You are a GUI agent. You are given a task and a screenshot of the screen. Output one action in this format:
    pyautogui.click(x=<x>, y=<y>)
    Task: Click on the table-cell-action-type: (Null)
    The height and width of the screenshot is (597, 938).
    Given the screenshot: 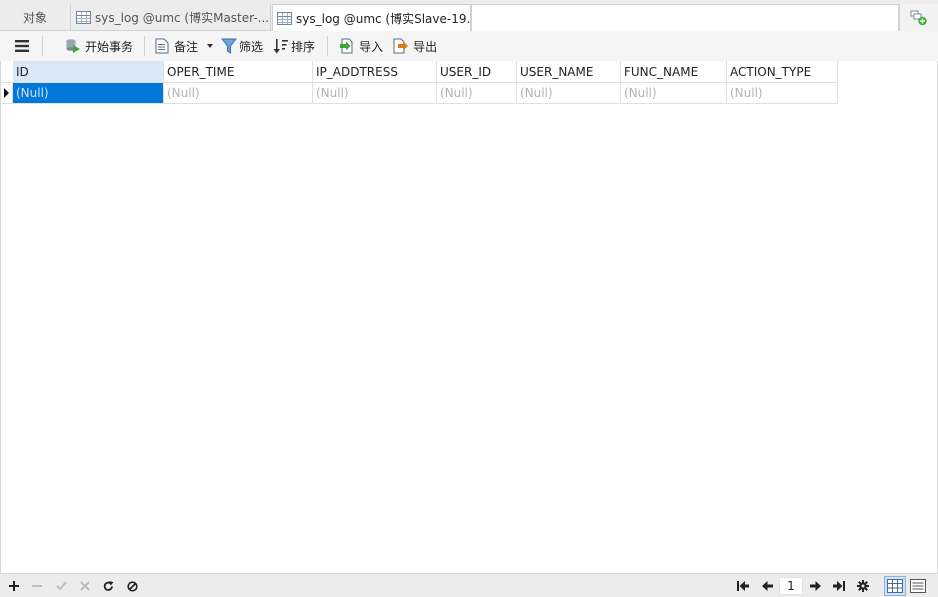 What is the action you would take?
    pyautogui.click(x=782, y=93)
    